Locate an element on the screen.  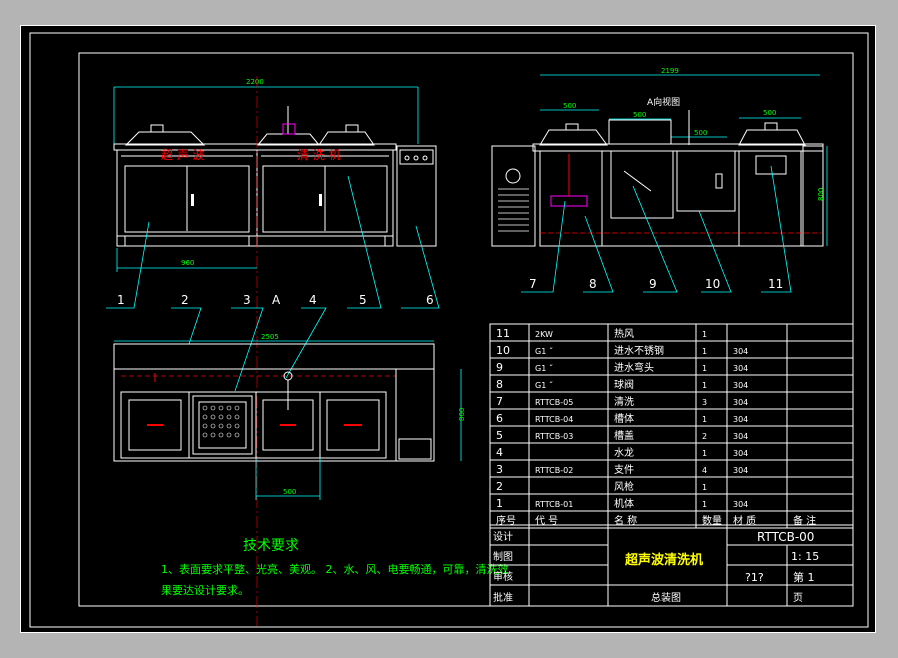
bom-cell-name: 支件 is located at coordinates (624, 470).